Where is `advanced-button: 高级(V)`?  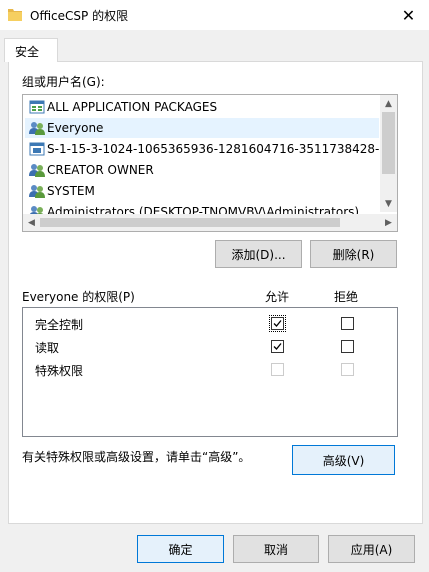 advanced-button: 高级(V) is located at coordinates (343, 460).